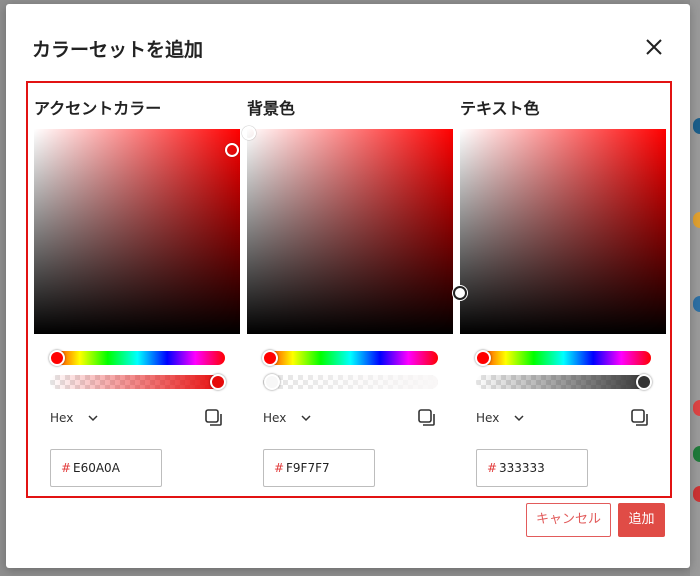 The height and width of the screenshot is (576, 700). I want to click on add-button: 追加, so click(641, 520).